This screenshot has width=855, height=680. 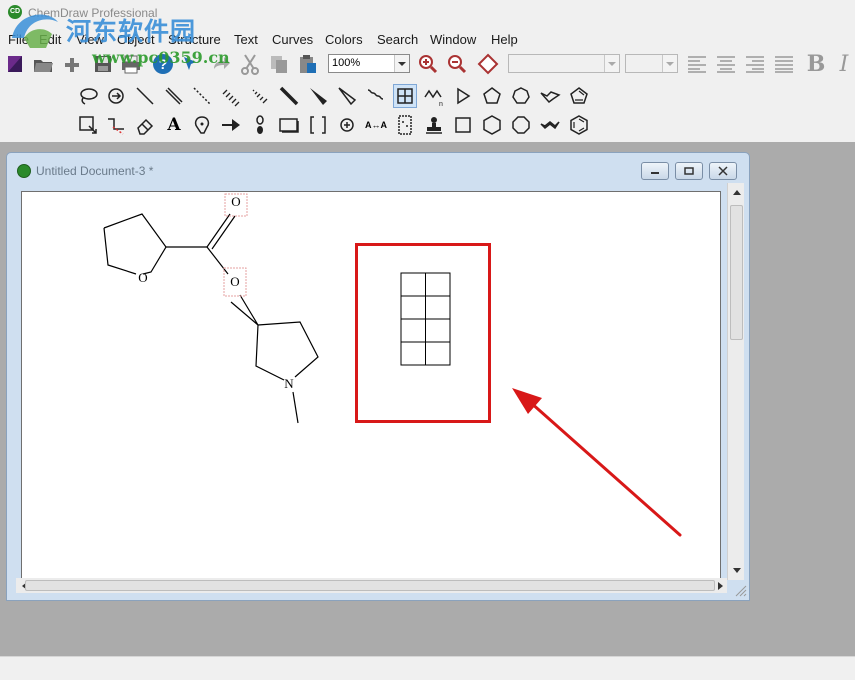 I want to click on text-tool: A, so click(x=174, y=125).